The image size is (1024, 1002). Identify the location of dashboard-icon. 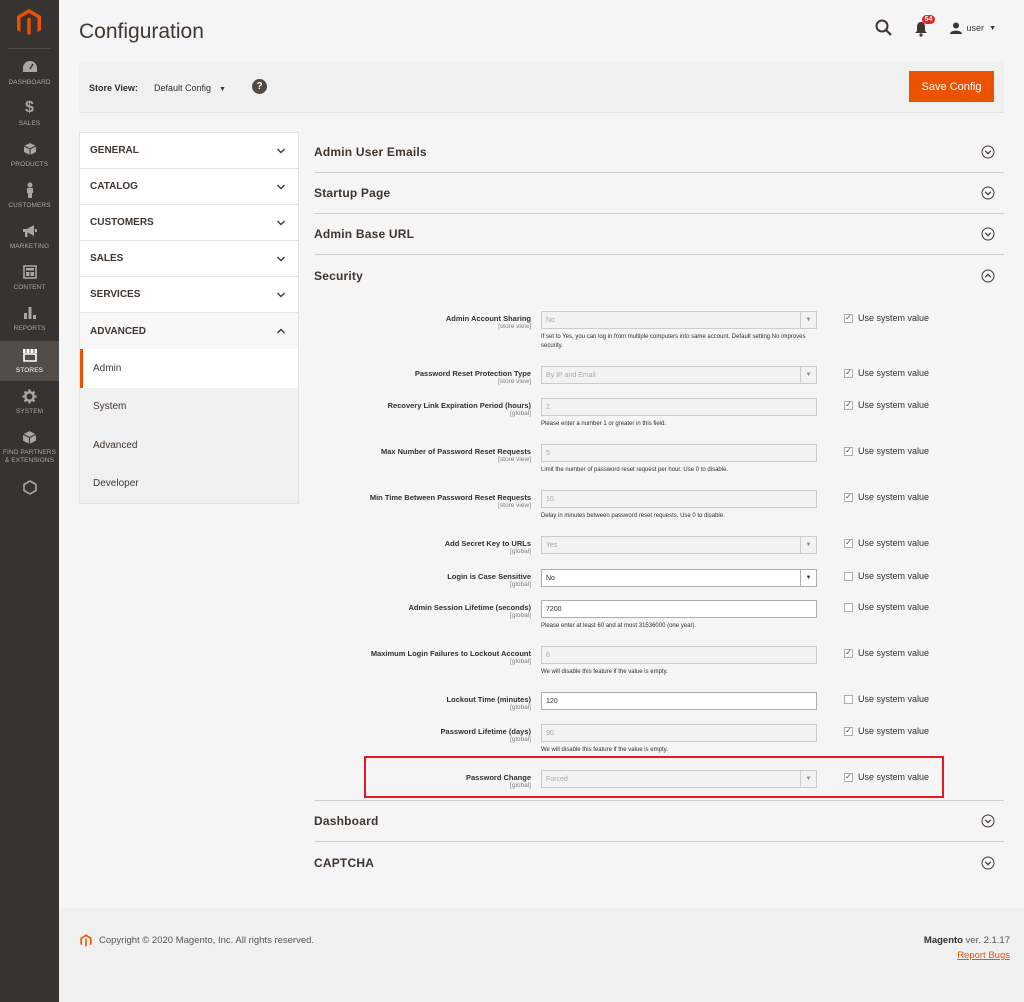
(30, 67).